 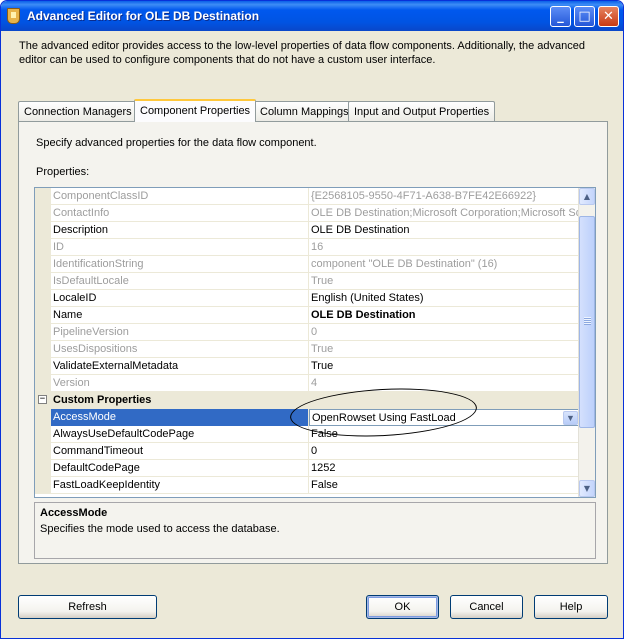 What do you see at coordinates (444, 298) in the screenshot?
I see `property-value: English (United States)` at bounding box center [444, 298].